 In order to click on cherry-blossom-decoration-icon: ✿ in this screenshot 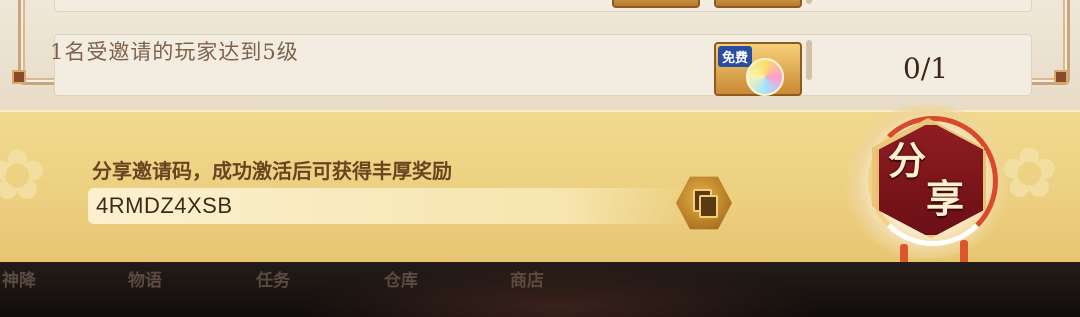, I will do `click(23, 175)`.